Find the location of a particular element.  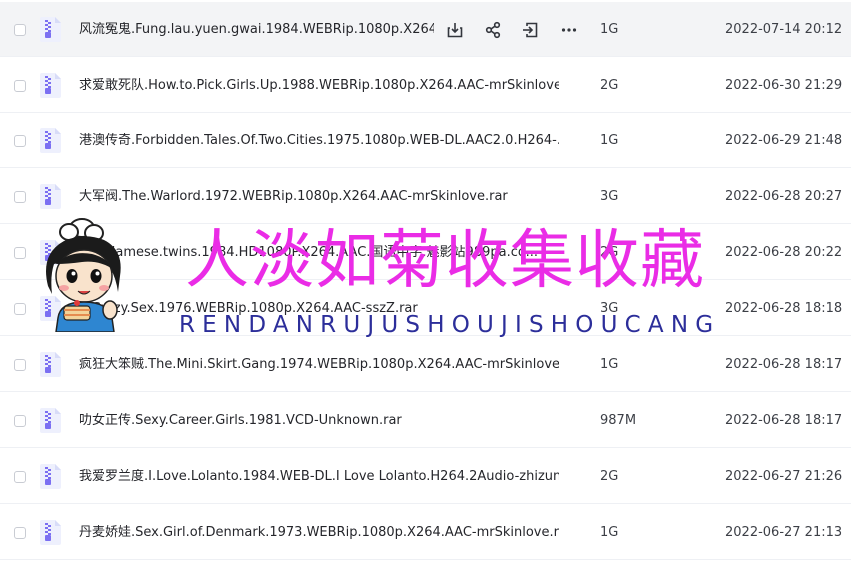

file-date: 2022-06-28 18:18 is located at coordinates (784, 308).